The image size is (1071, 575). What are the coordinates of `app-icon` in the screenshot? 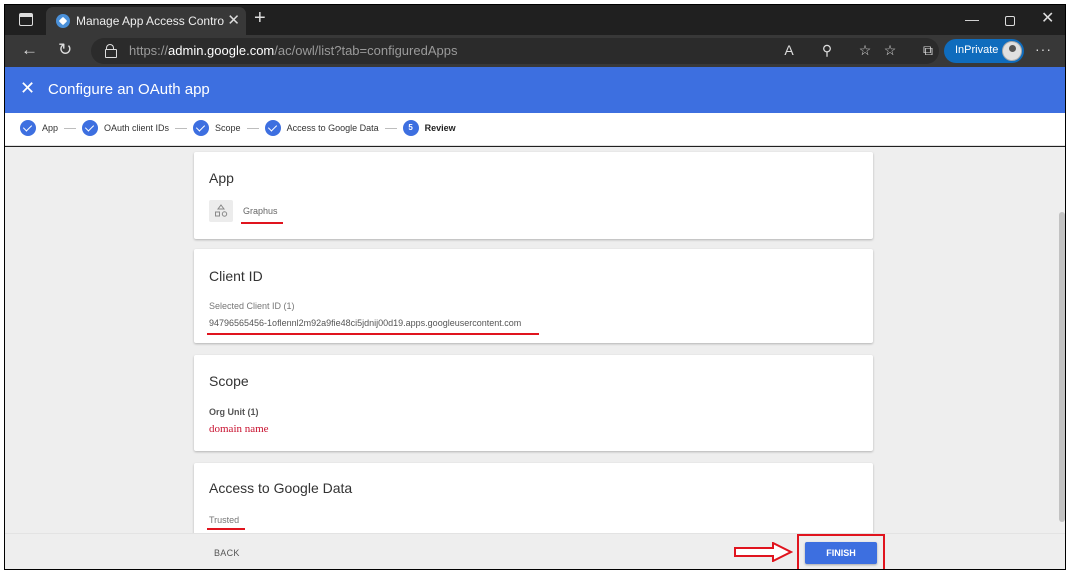 It's located at (221, 211).